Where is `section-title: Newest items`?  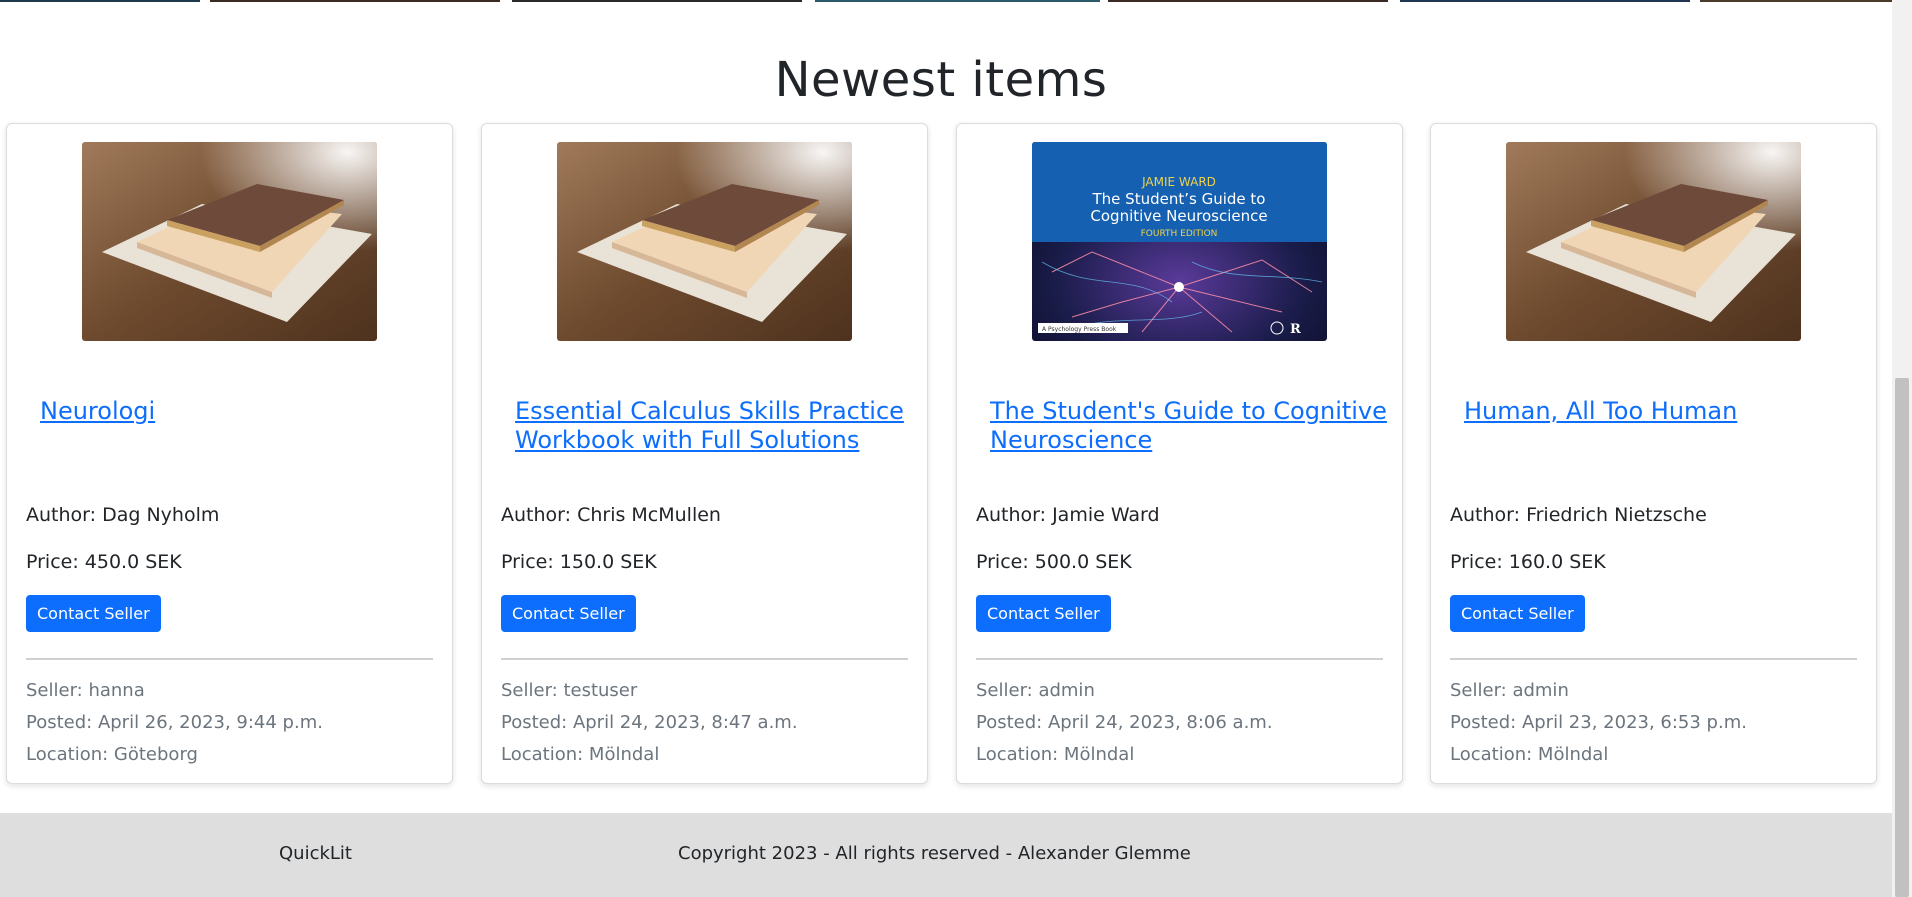 section-title: Newest items is located at coordinates (941, 80).